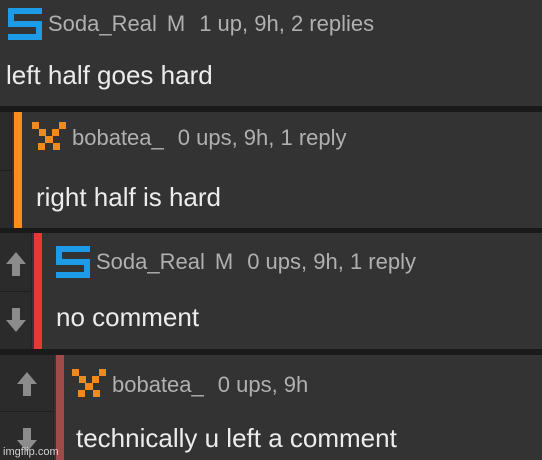  Describe the element at coordinates (236, 438) in the screenshot. I see `comment-text: technically u left a comment` at that location.